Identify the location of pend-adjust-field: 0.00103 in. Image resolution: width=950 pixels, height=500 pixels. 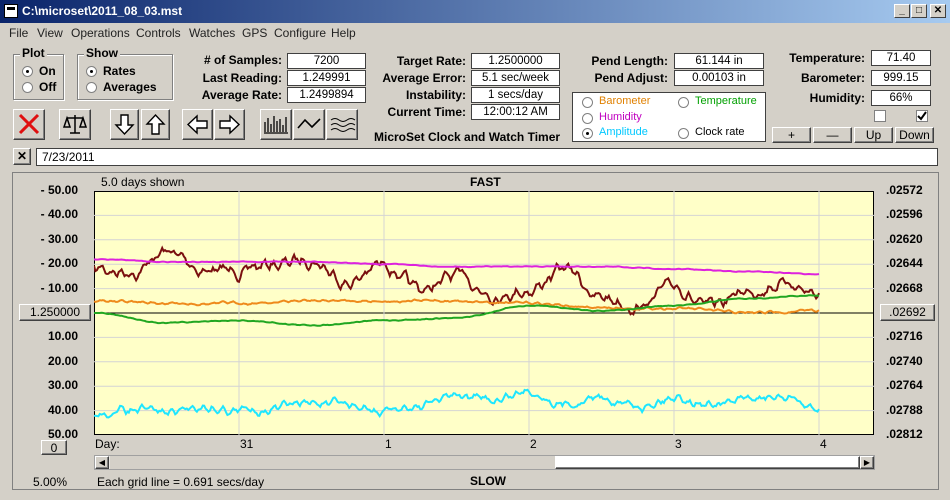
(719, 78).